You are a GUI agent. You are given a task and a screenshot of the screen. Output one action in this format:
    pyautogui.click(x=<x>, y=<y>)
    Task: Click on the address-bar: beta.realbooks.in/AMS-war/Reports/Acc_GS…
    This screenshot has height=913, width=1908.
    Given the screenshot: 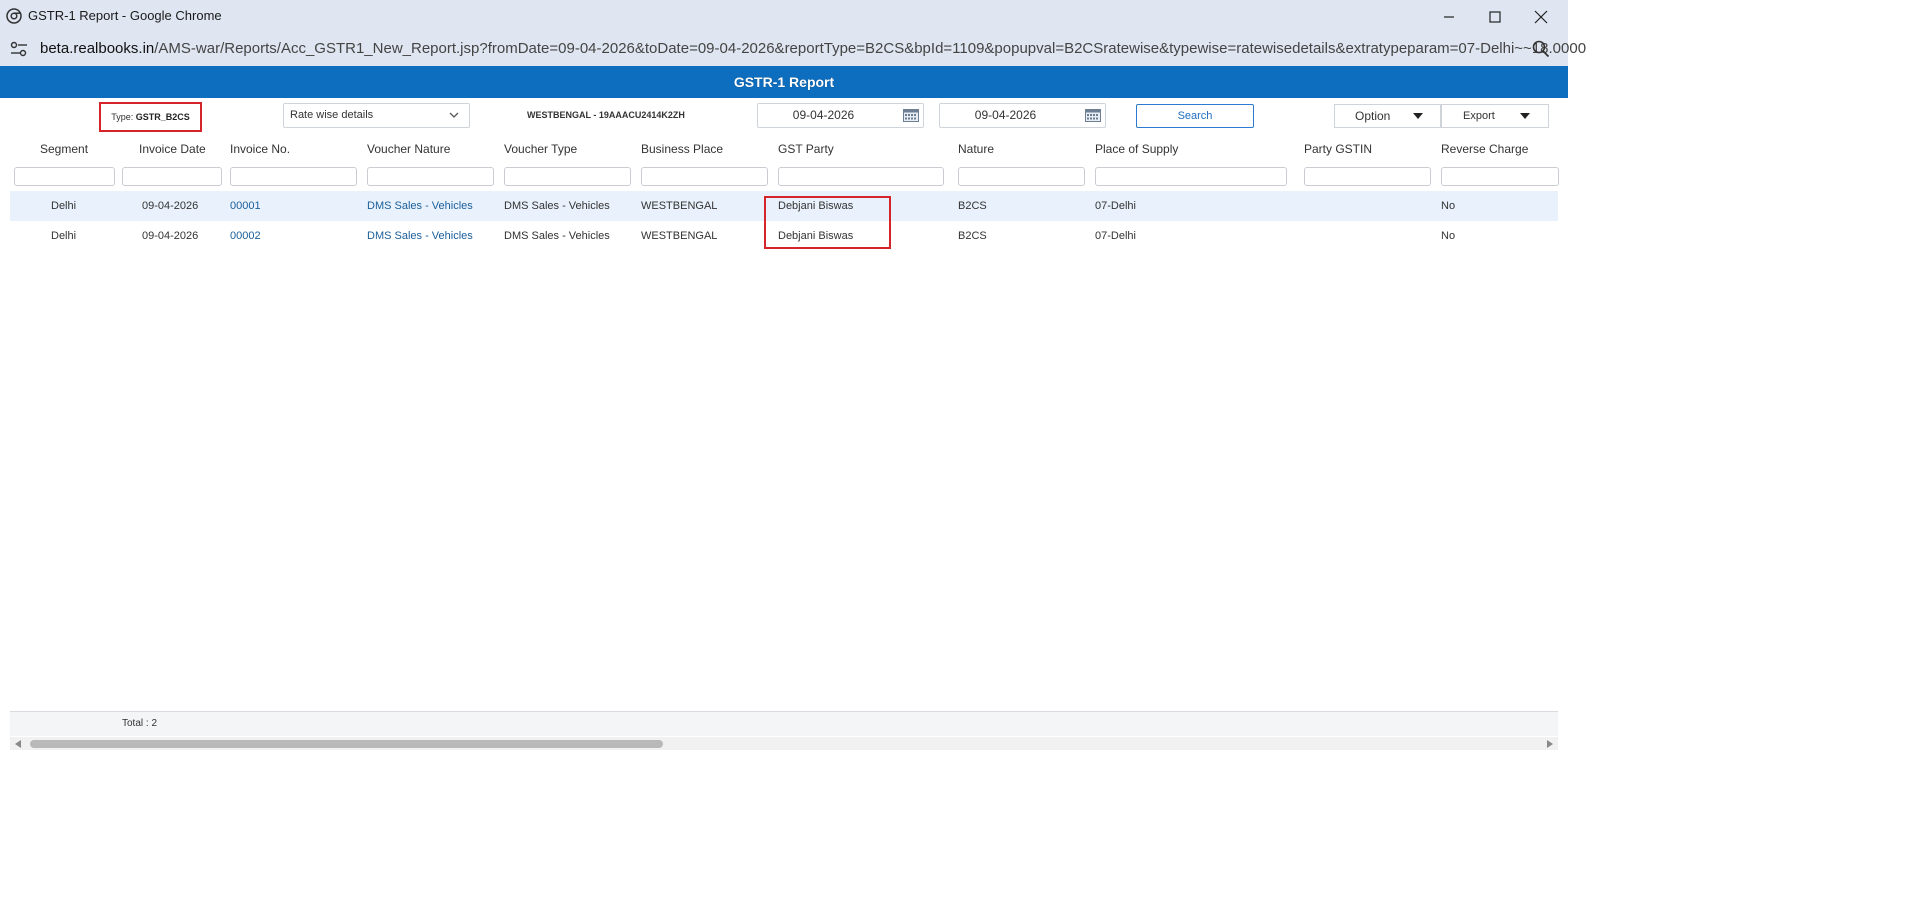 What is the action you would take?
    pyautogui.click(x=793, y=49)
    